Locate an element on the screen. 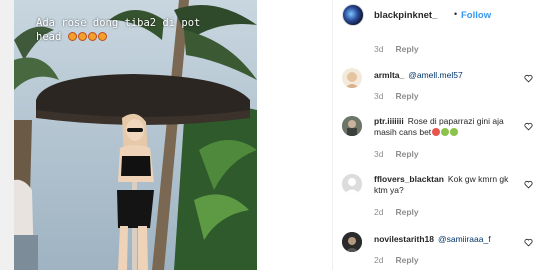 The width and height of the screenshot is (540, 270). caption-emojis is located at coordinates (87, 37).